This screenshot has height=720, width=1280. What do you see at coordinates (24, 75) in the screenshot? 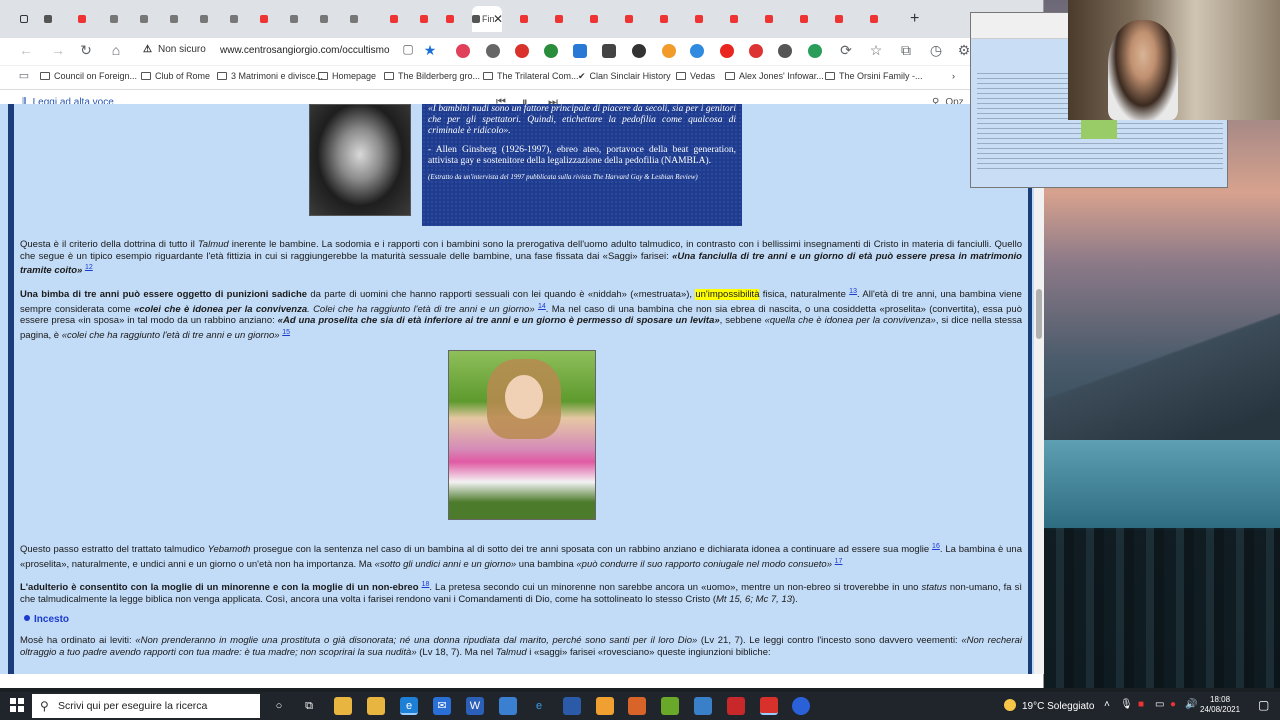
I see `bookmark-apps-icon: ▭` at bounding box center [24, 75].